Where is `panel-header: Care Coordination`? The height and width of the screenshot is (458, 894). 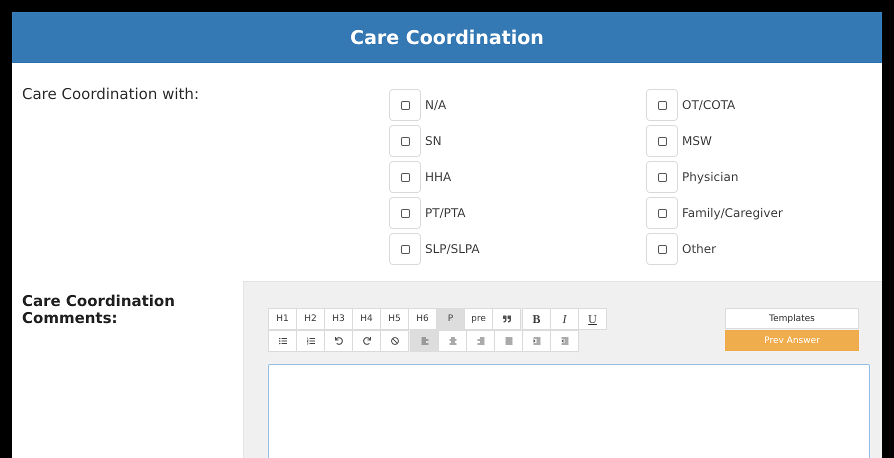 panel-header: Care Coordination is located at coordinates (447, 37).